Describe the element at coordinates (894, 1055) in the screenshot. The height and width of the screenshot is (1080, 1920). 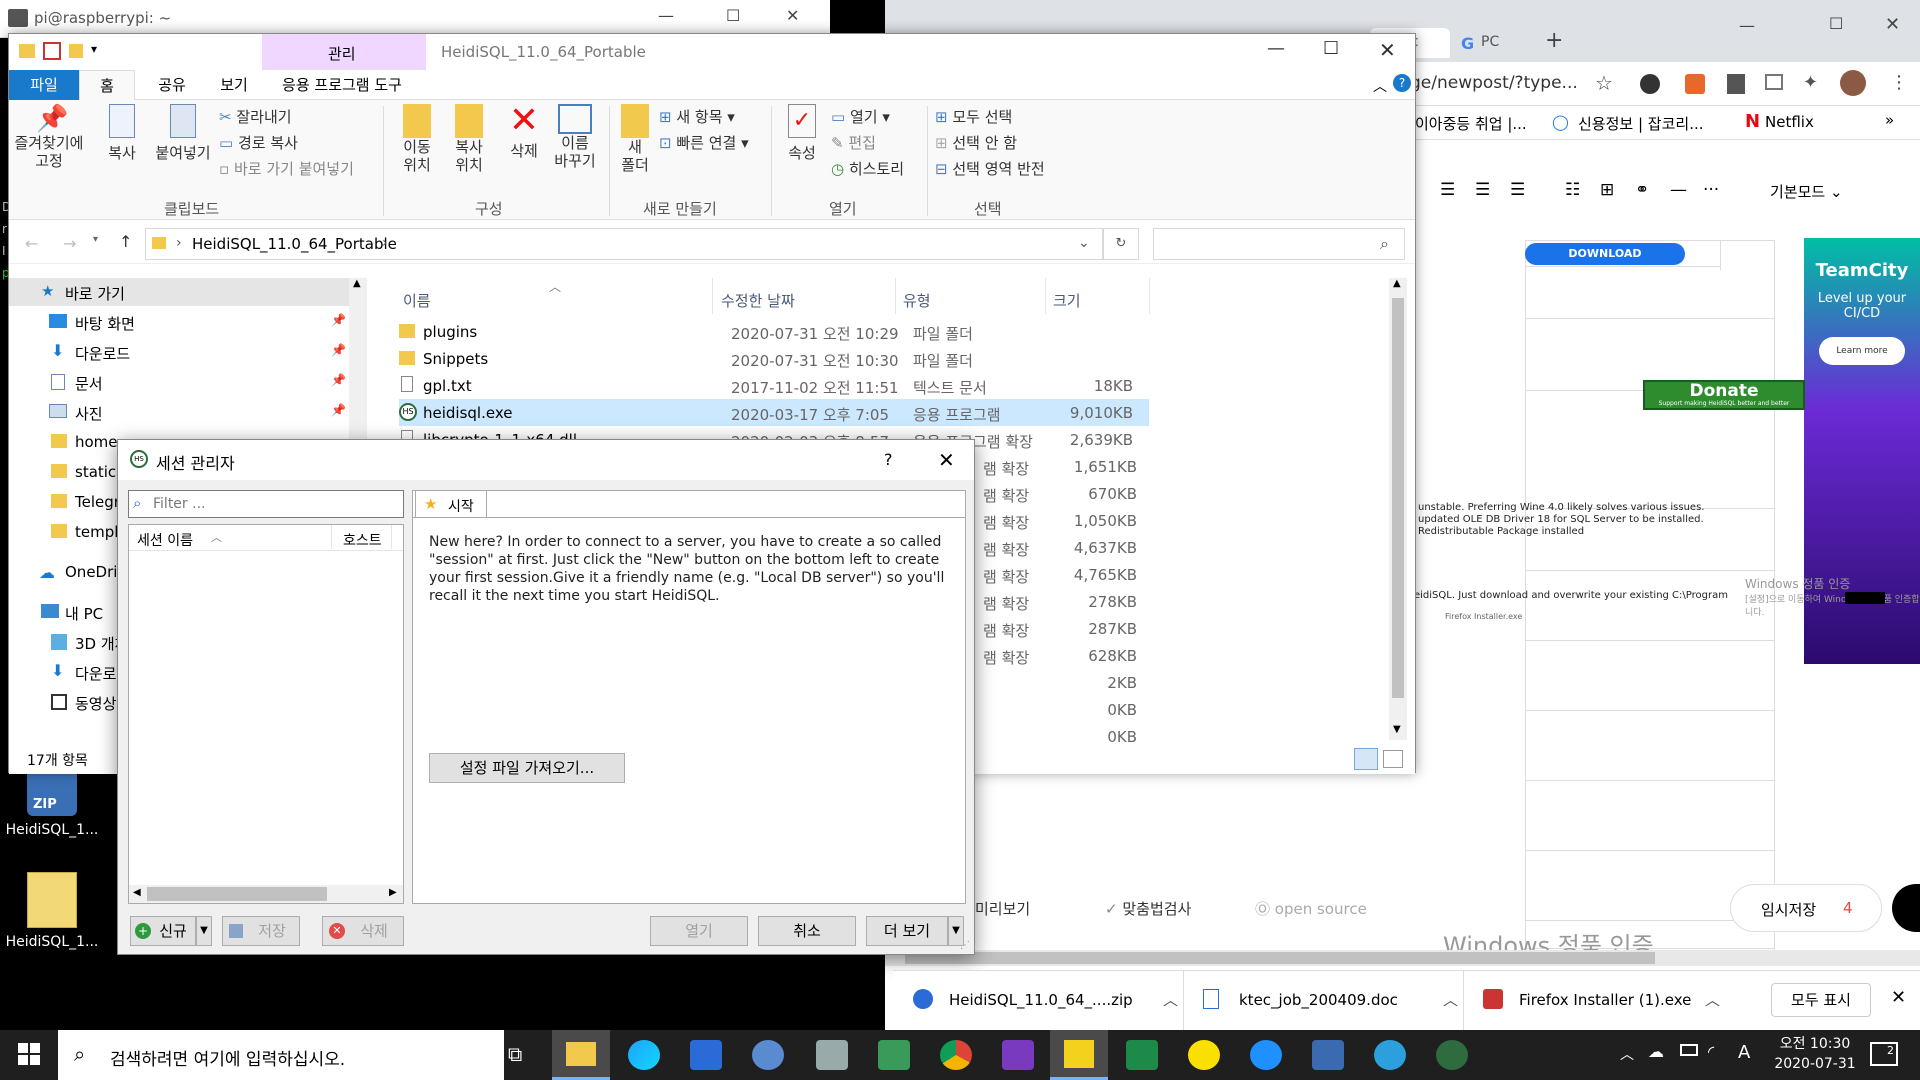
I see `snipping-icon` at that location.